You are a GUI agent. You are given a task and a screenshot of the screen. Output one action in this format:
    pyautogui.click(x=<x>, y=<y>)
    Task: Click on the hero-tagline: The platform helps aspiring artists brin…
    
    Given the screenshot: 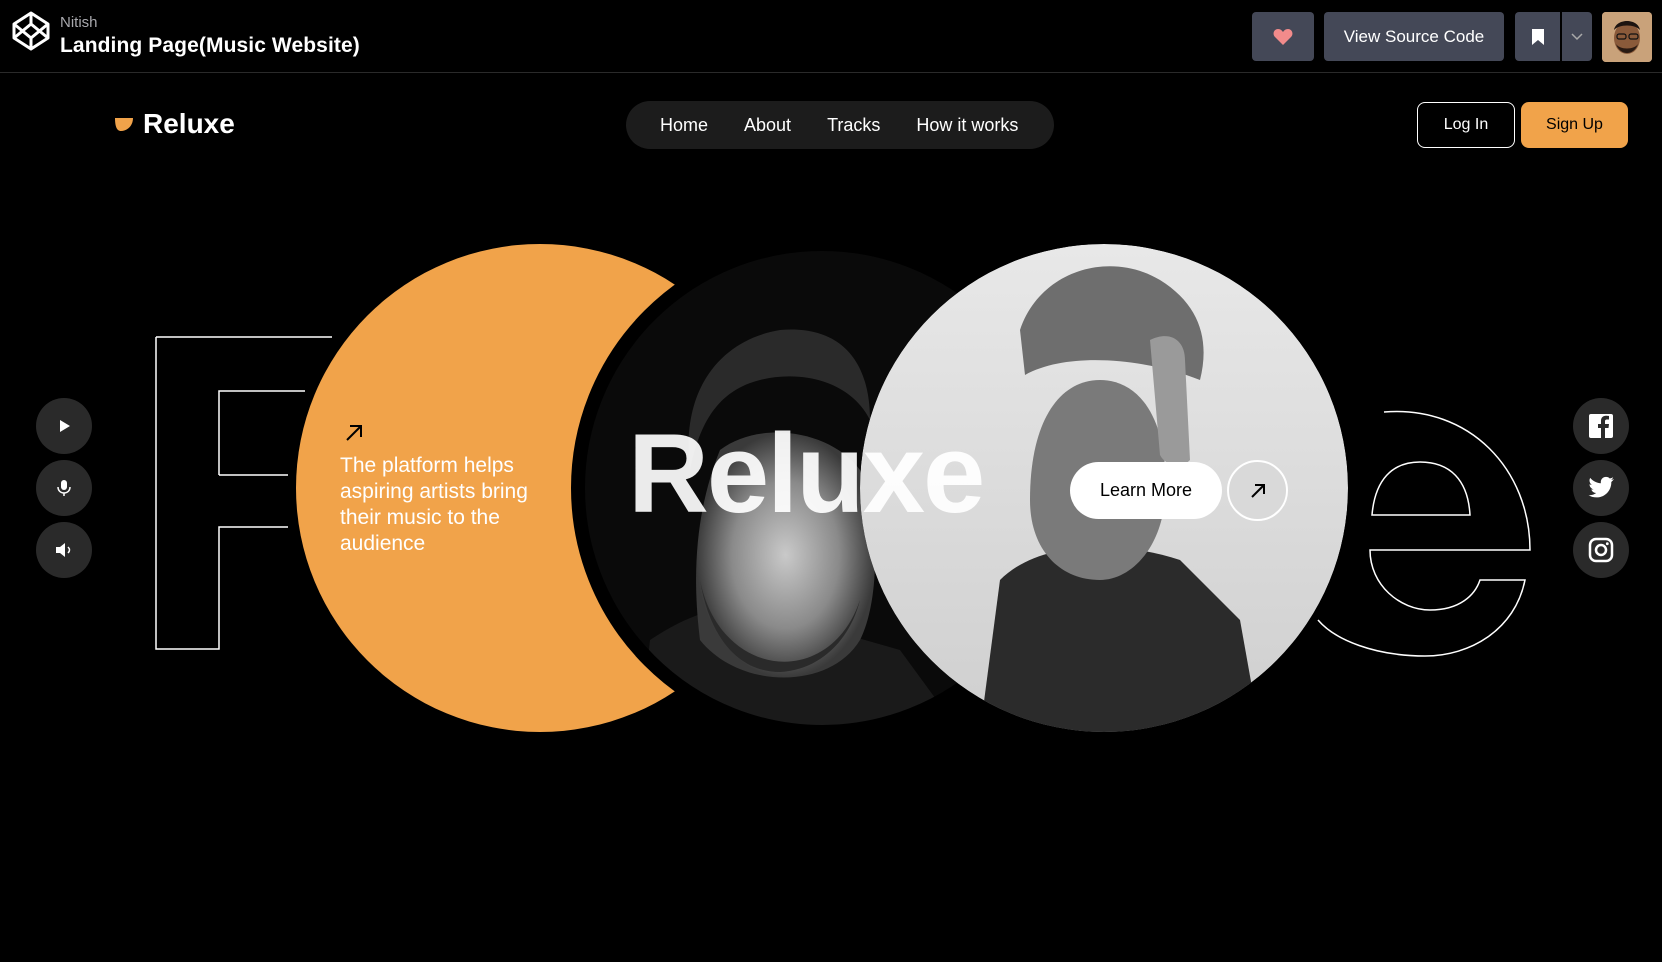 What is the action you would take?
    pyautogui.click(x=434, y=504)
    